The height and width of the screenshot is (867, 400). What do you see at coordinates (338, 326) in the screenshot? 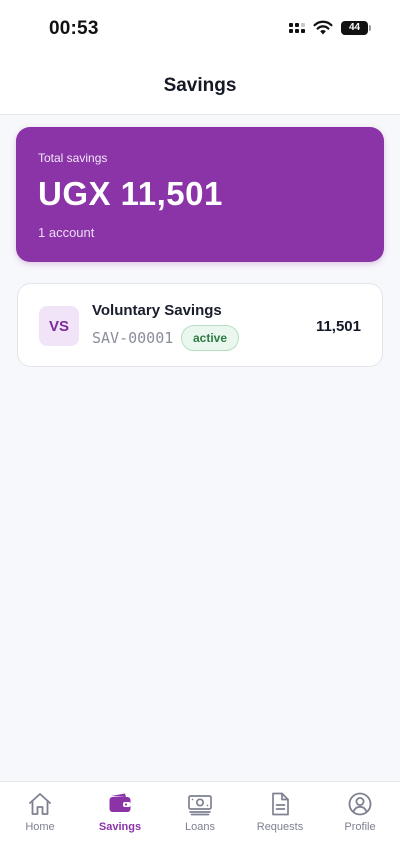
I see `account-balance: 11,501` at bounding box center [338, 326].